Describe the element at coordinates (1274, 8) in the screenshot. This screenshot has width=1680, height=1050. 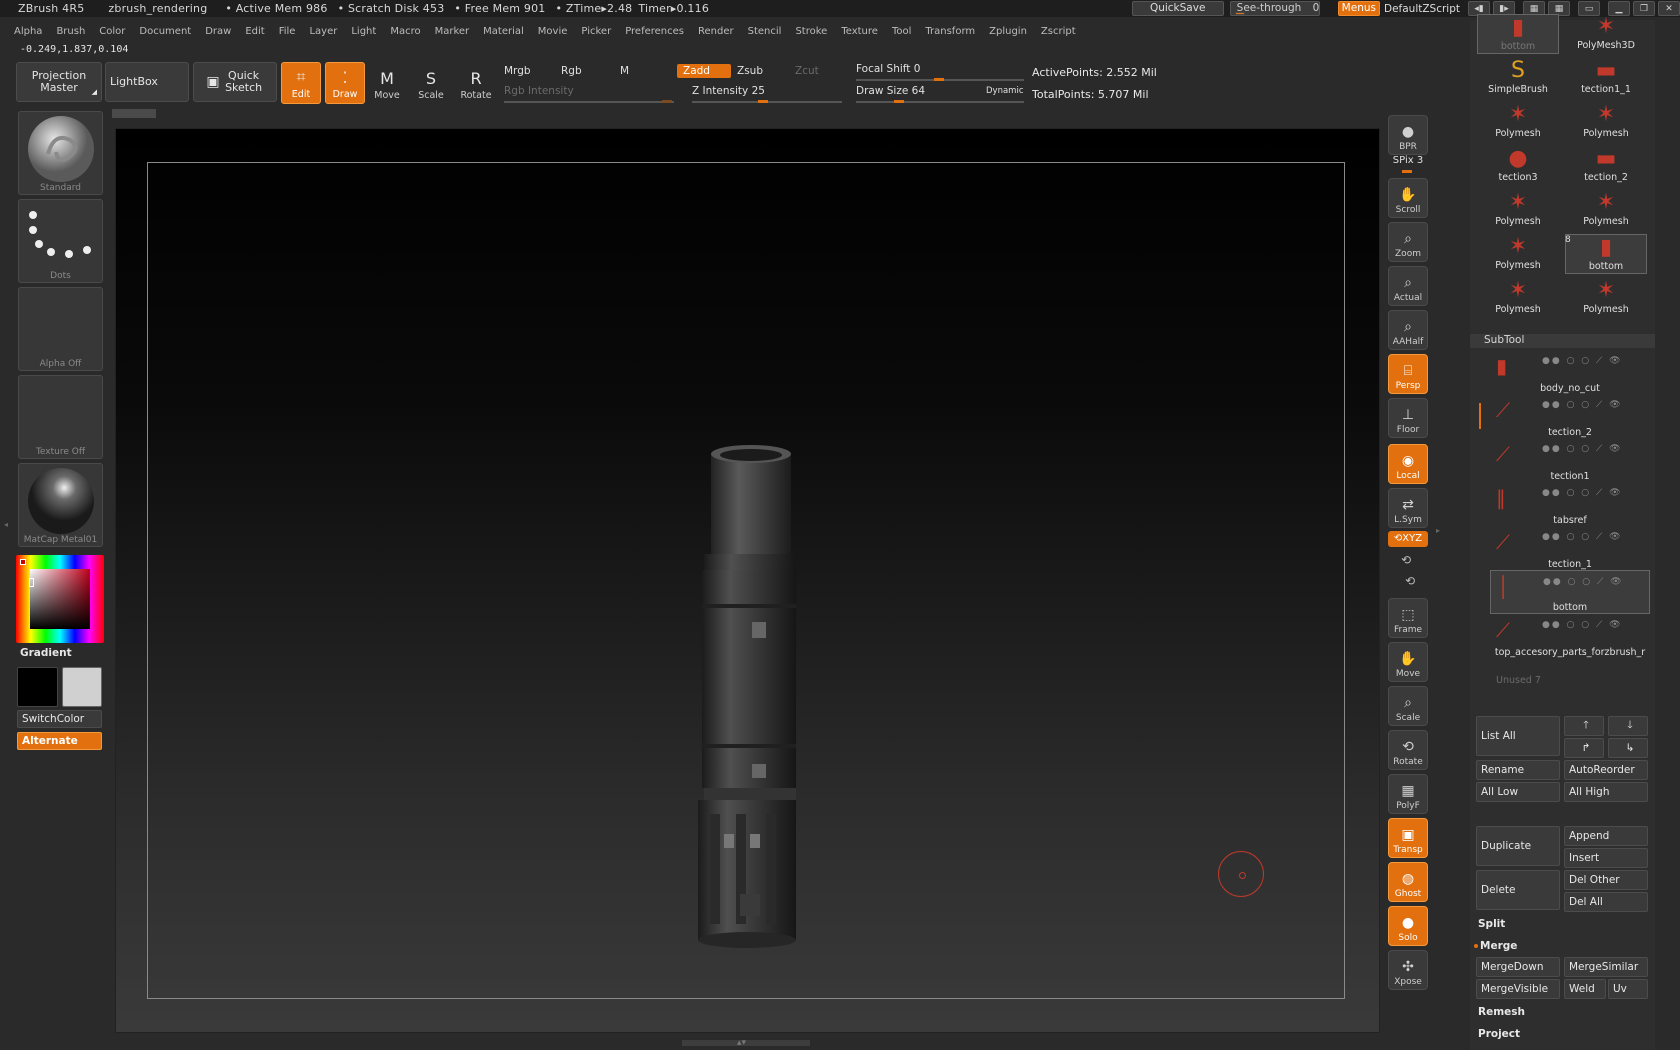
I see `see-through-slider: See-through 0` at that location.